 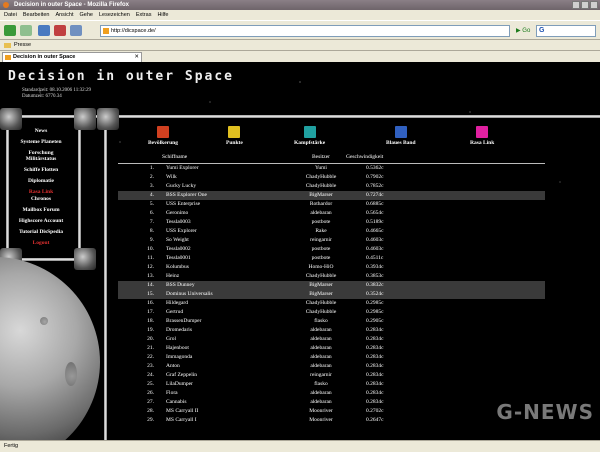 I want to click on standard-time-value: 08.10.2006 11:32:29, so click(x=70, y=90).